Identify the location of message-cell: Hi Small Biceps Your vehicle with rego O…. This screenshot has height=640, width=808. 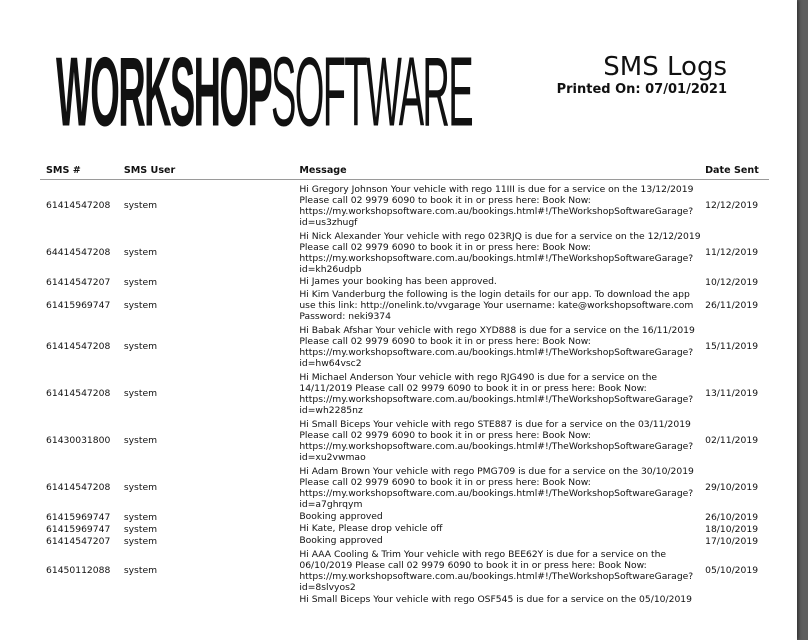
(495, 599).